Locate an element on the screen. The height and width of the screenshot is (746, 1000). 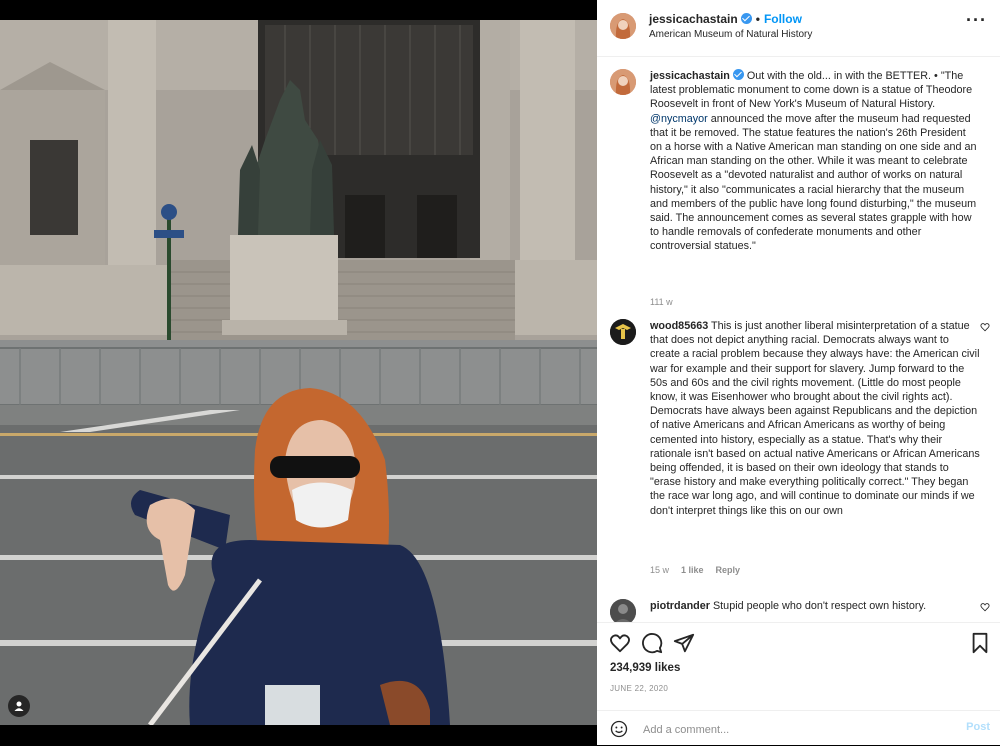
comment-username: wood85663 is located at coordinates (679, 326).